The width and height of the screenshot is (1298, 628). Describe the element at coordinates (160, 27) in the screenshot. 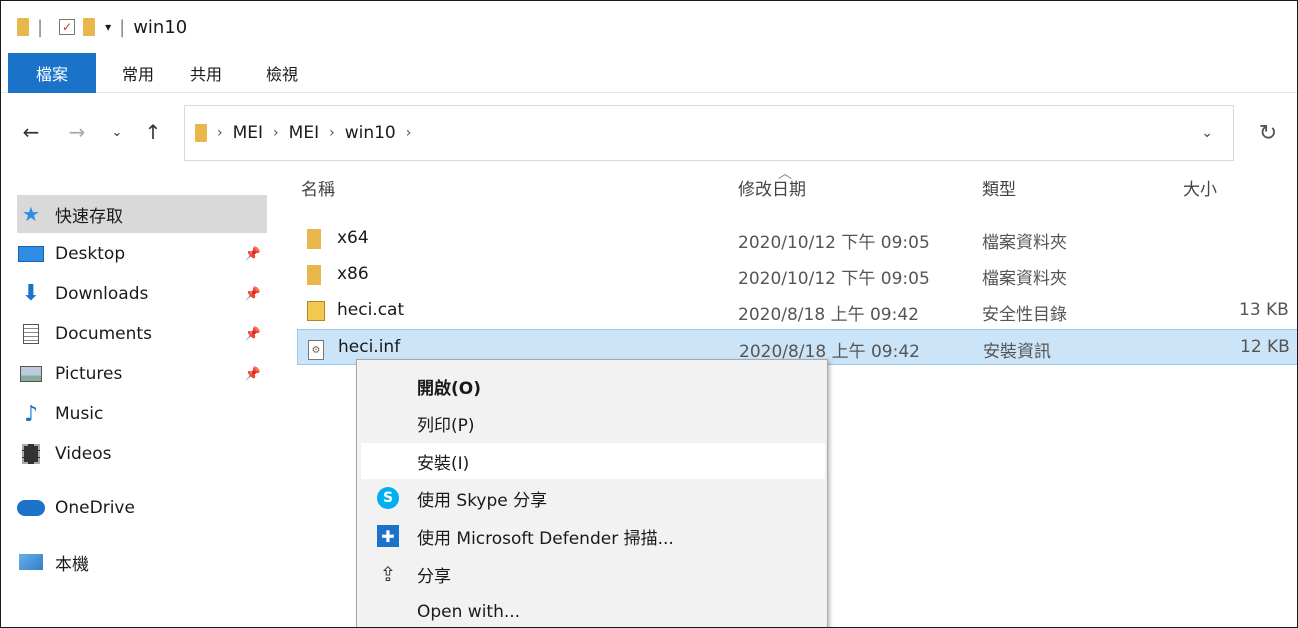

I see `window-title: win10` at that location.